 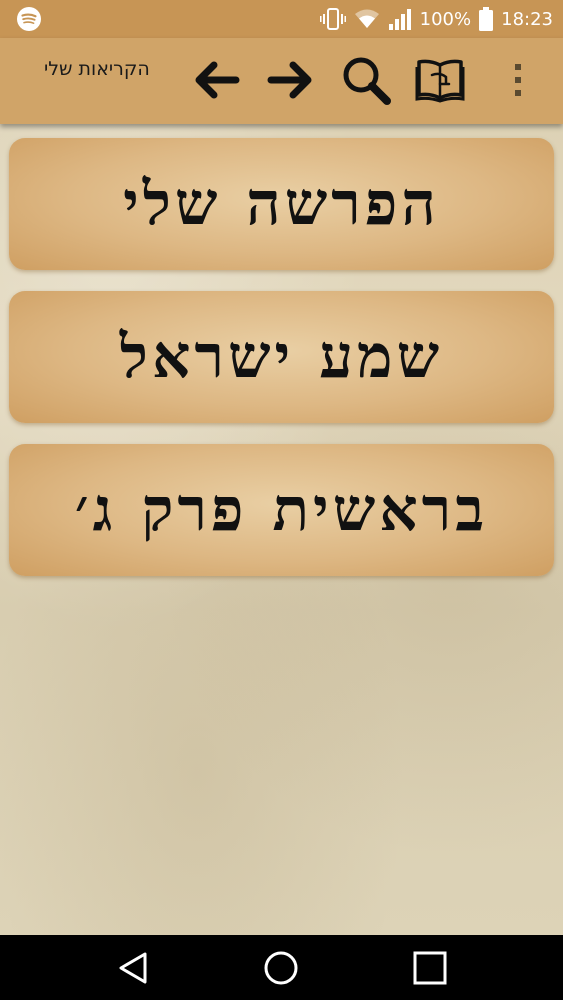 I want to click on reading-card-my-parasha: הפרשה שלי, so click(x=281, y=204).